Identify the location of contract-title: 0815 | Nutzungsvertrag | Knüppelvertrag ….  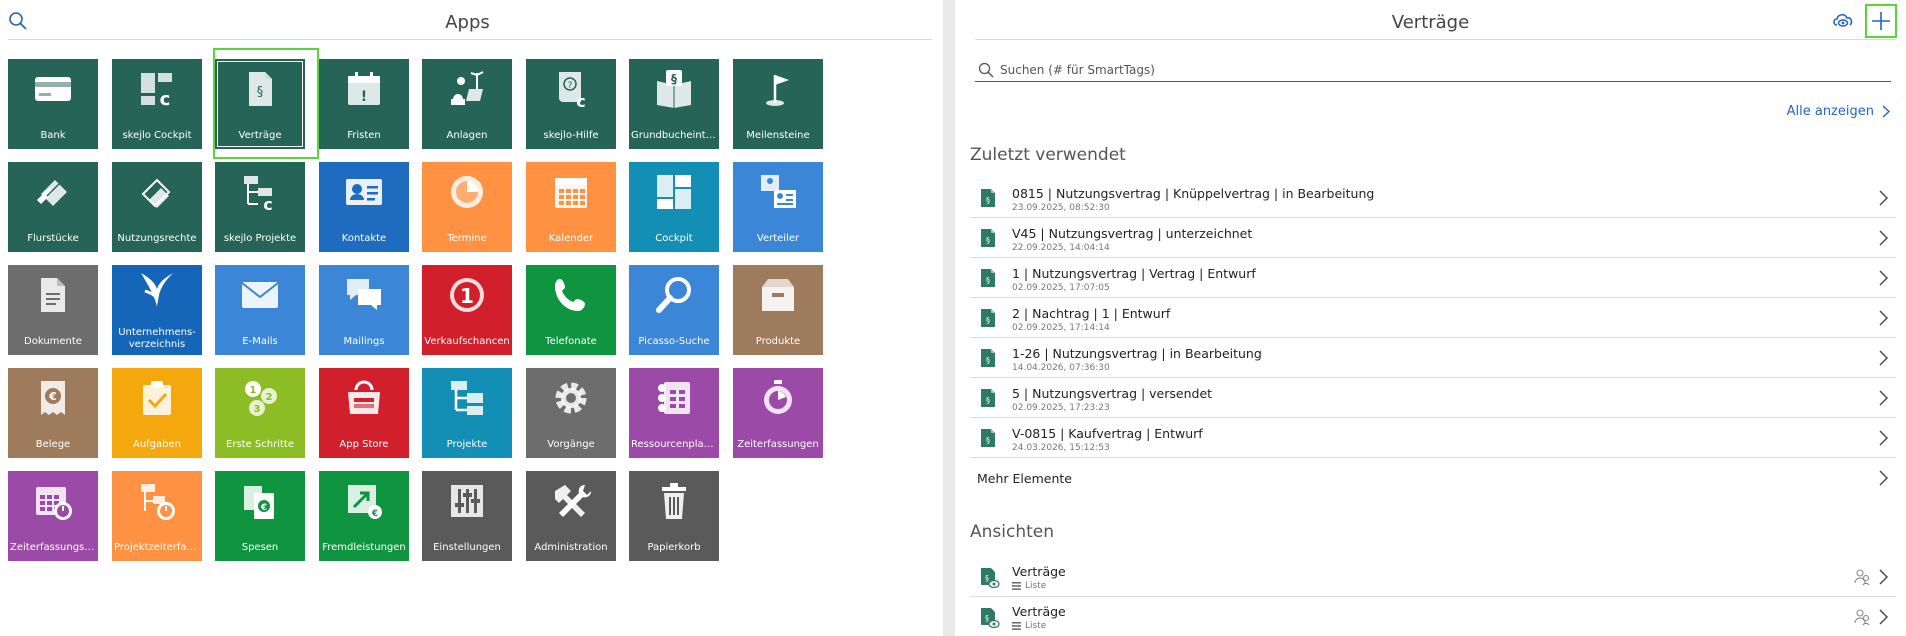
(1193, 193).